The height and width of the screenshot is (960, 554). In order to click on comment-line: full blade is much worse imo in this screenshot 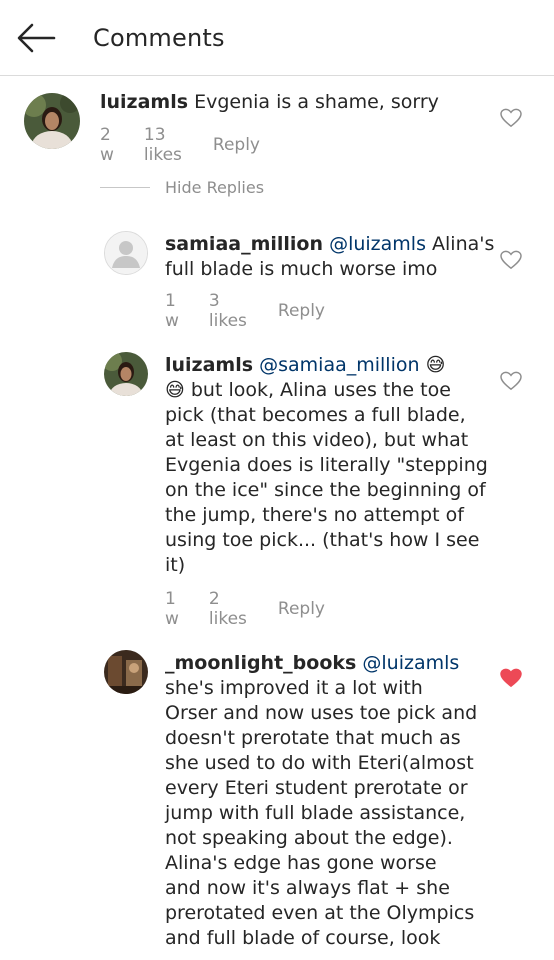, I will do `click(301, 269)`.